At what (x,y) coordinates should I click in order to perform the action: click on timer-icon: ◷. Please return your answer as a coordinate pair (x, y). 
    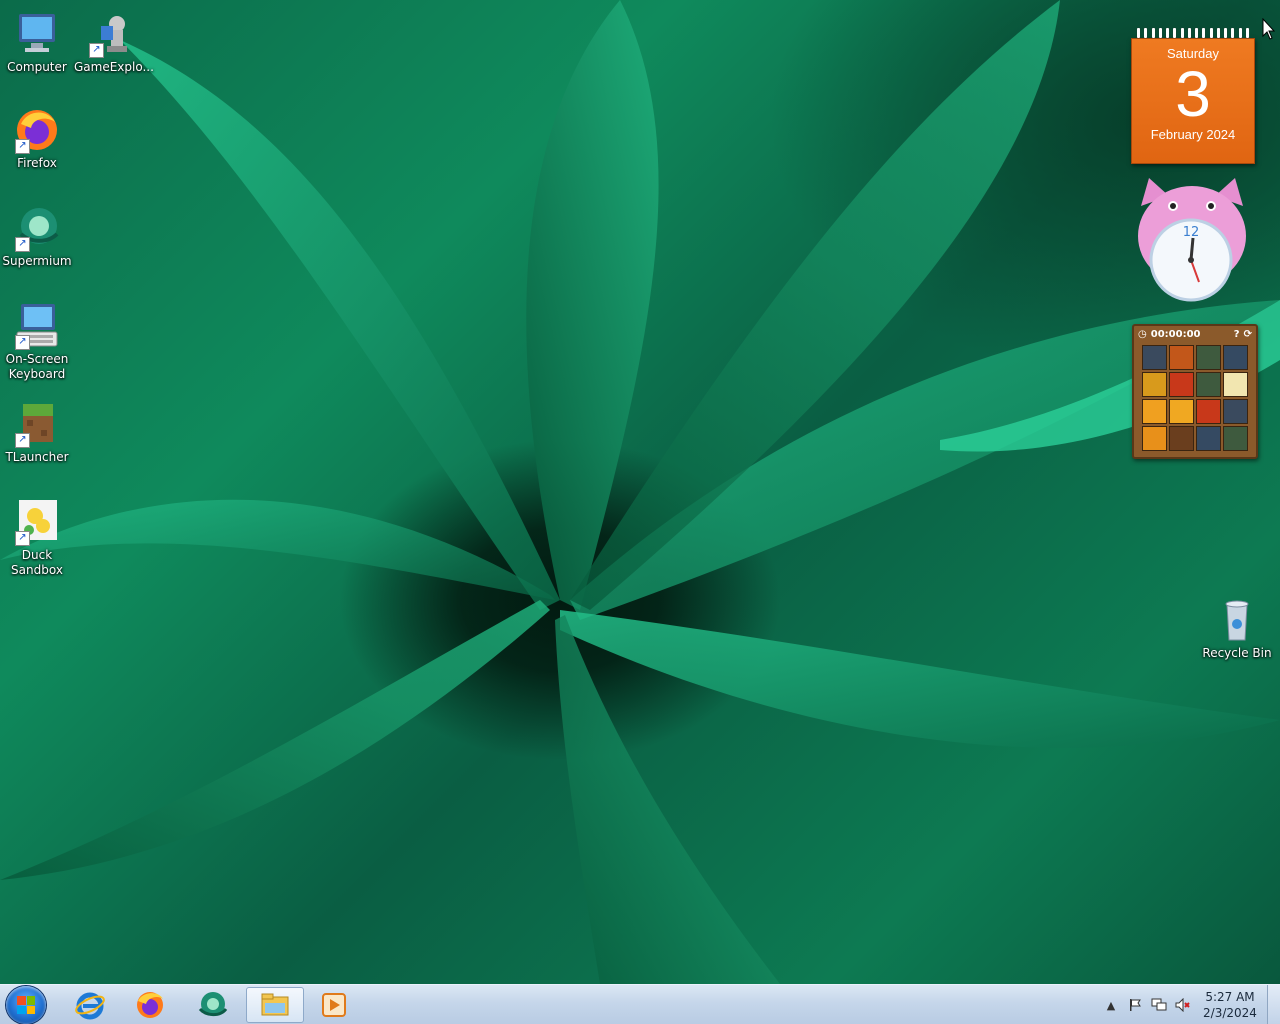
    Looking at the image, I should click on (1142, 334).